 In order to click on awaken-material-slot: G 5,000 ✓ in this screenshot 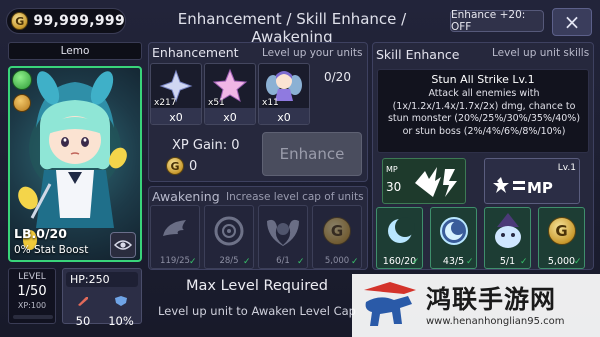, I will do `click(337, 237)`.